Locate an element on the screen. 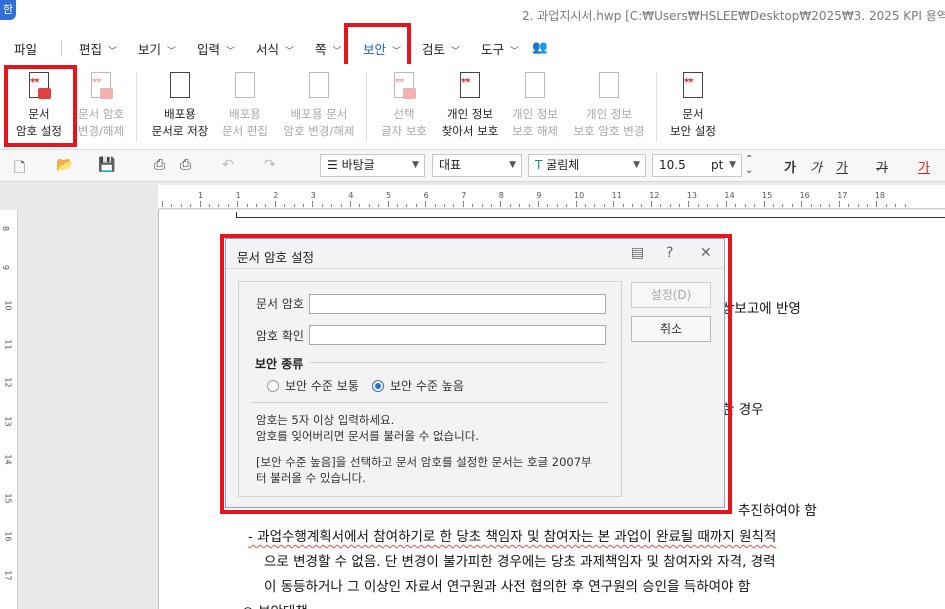 Image resolution: width=945 pixels, height=609 pixels. personal-password-label-1: 개인 정보 is located at coordinates (609, 114).